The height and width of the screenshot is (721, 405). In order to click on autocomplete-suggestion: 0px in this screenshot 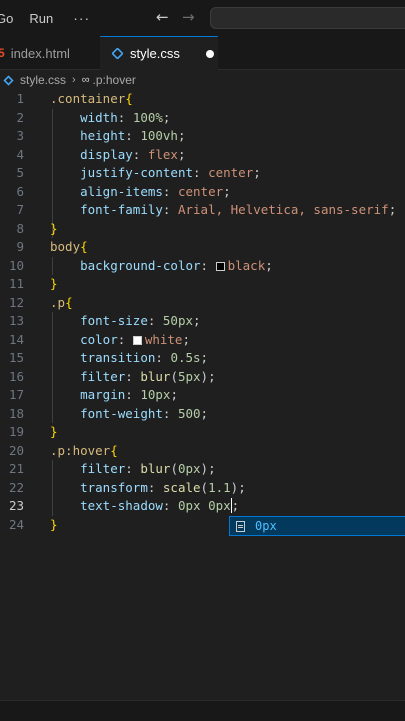, I will do `click(317, 526)`.